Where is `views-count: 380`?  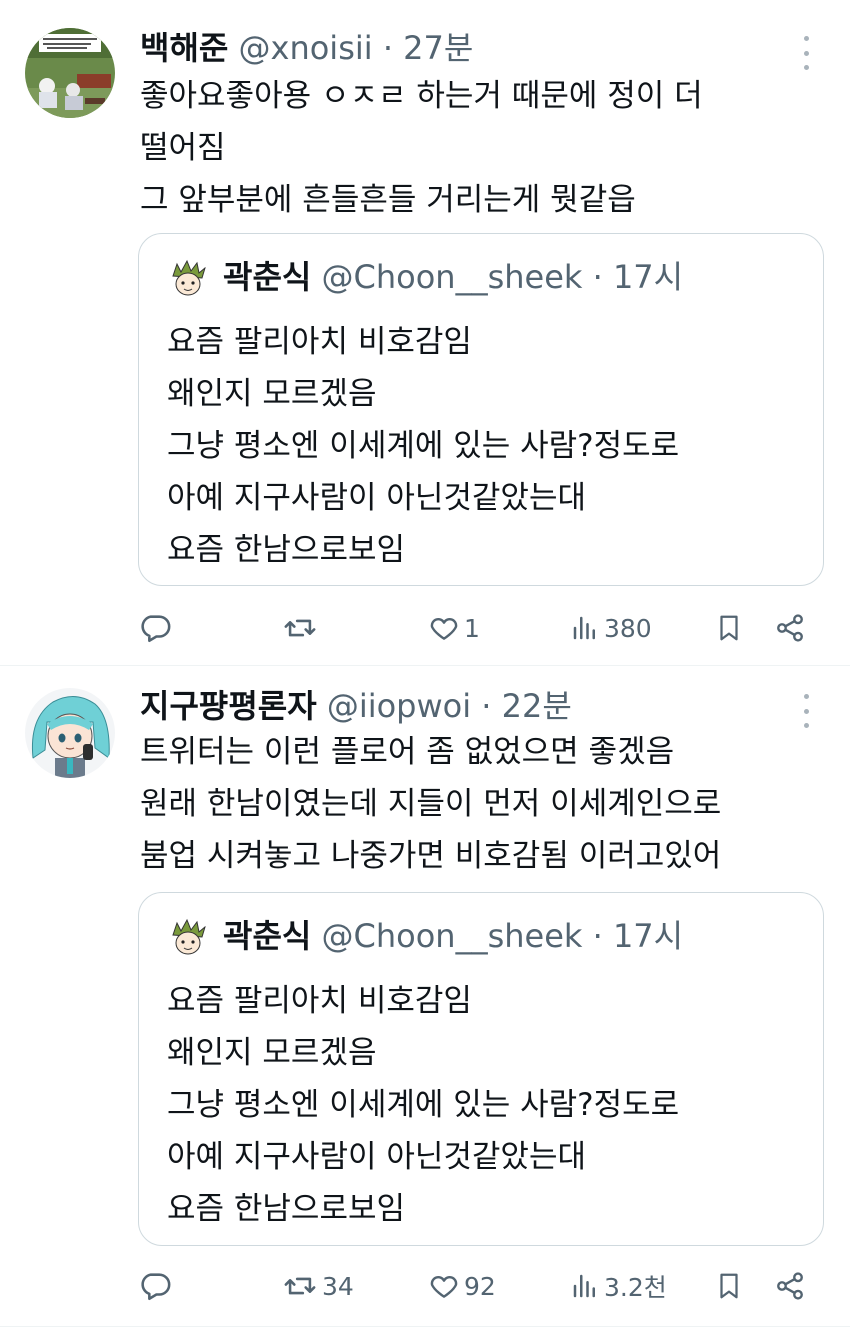 views-count: 380 is located at coordinates (628, 628).